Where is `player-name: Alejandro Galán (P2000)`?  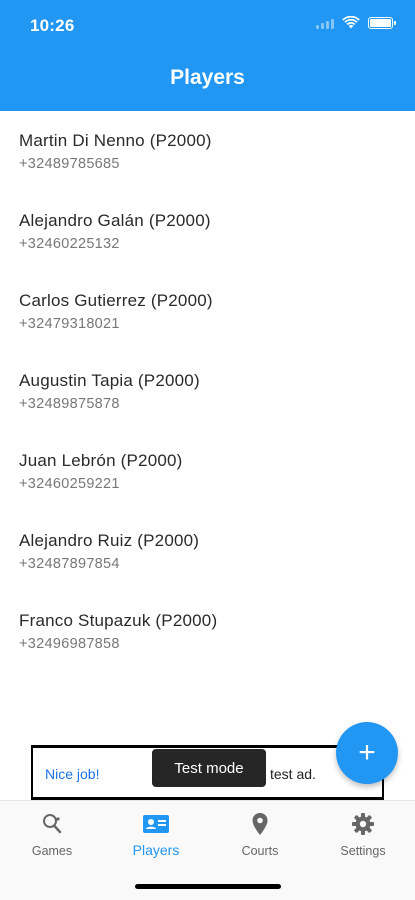 player-name: Alejandro Galán (P2000) is located at coordinates (115, 220).